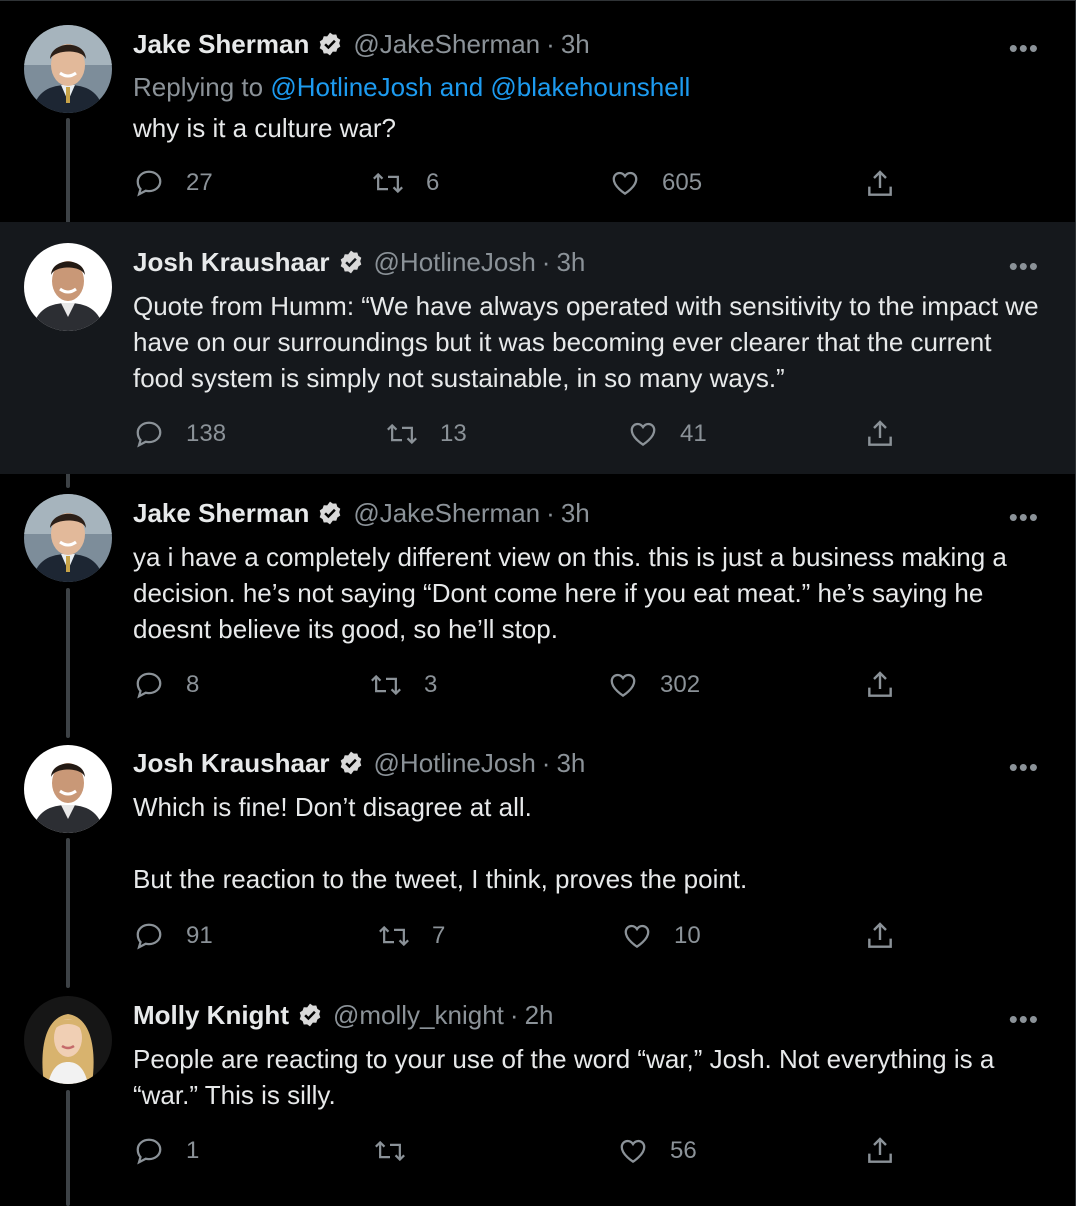  Describe the element at coordinates (682, 182) in the screenshot. I see `like-count: 605` at that location.